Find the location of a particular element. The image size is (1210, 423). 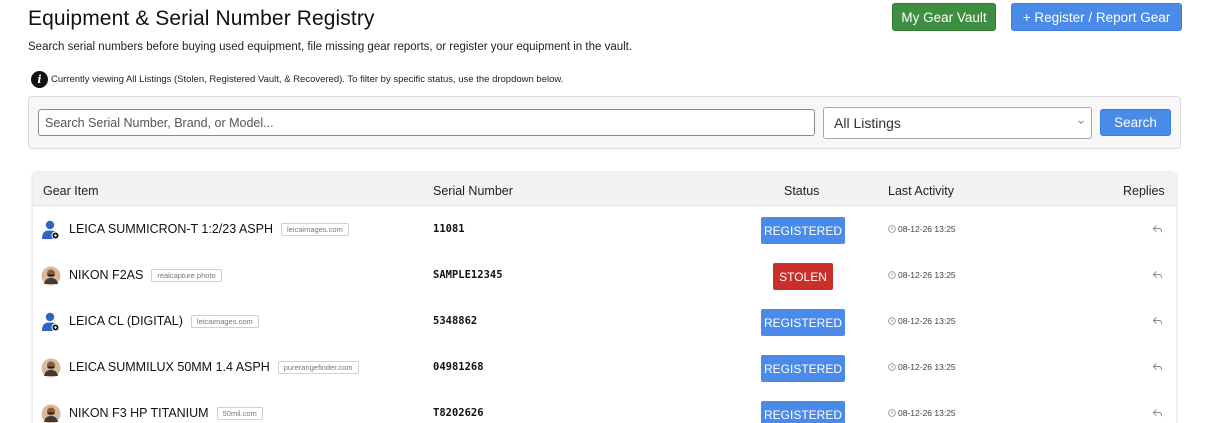

status-filter-select: All Listings is located at coordinates (957, 123).